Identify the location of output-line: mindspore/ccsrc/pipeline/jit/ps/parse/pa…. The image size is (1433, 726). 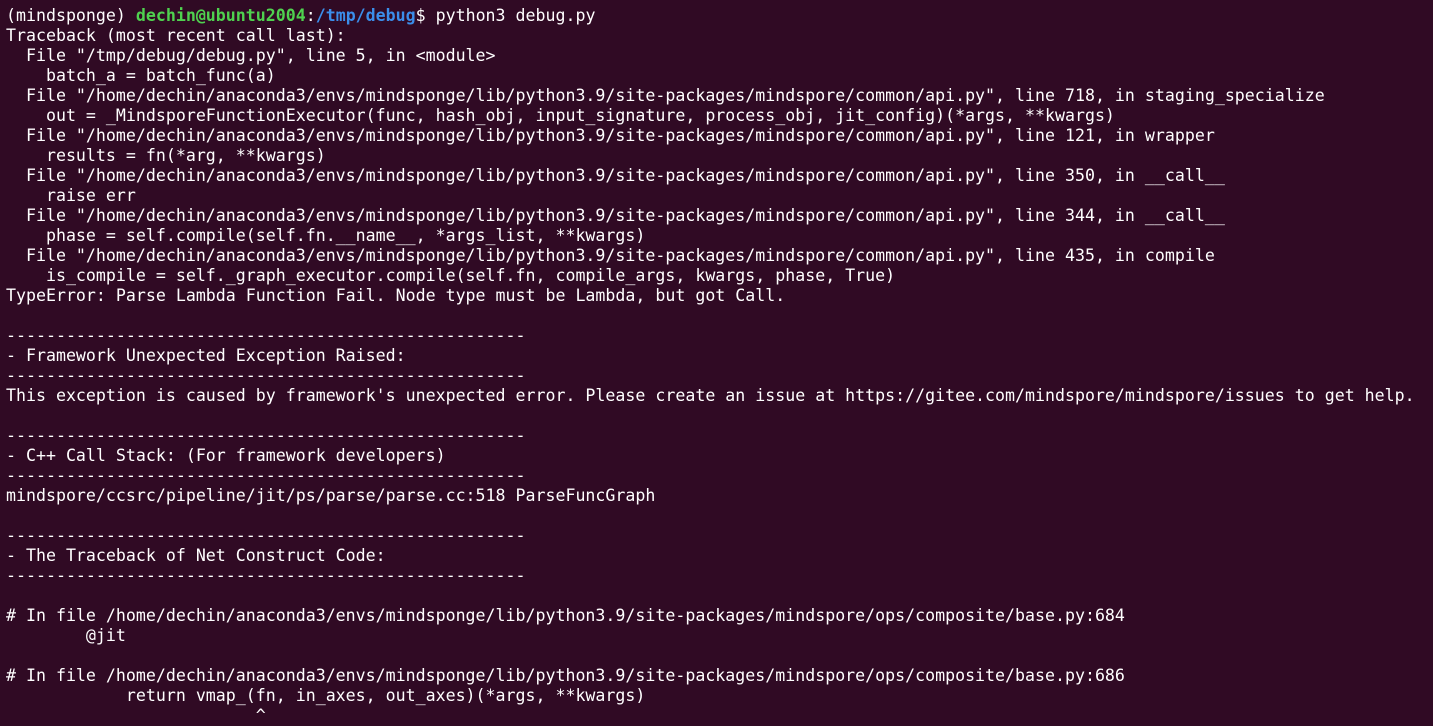
(331, 495).